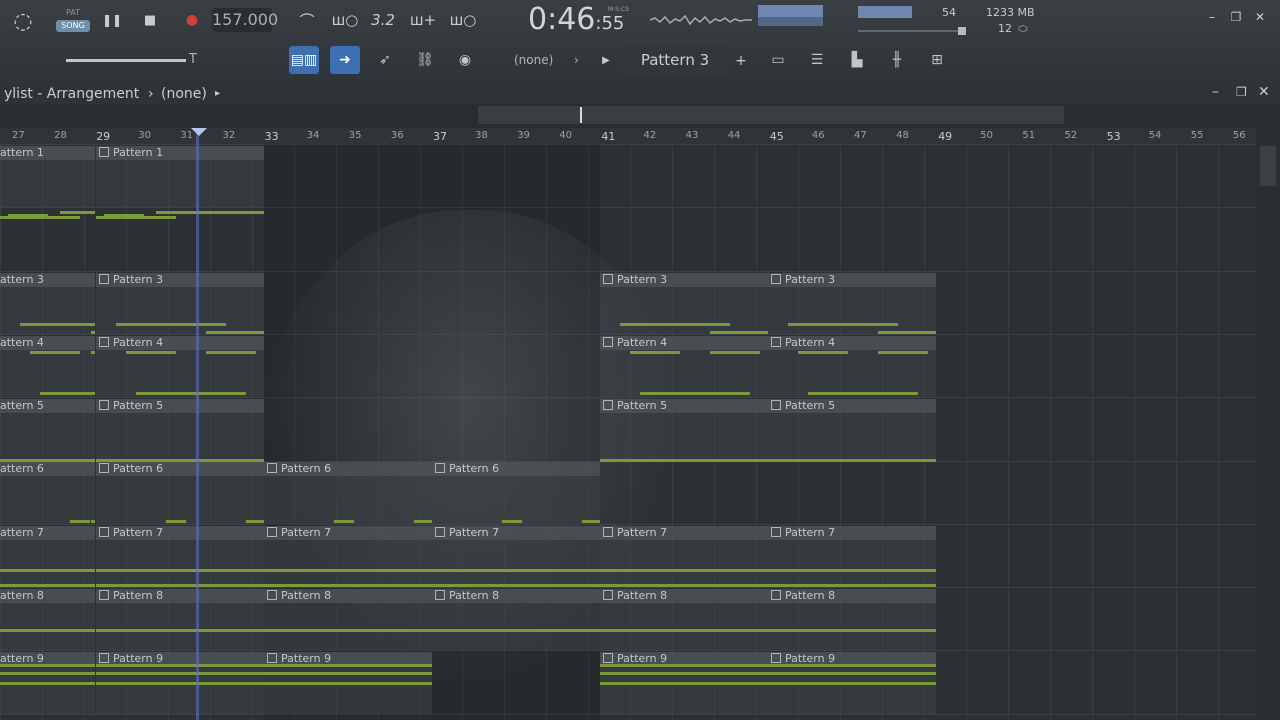 This screenshot has width=1280, height=720. I want to click on playhead, so click(197, 424).